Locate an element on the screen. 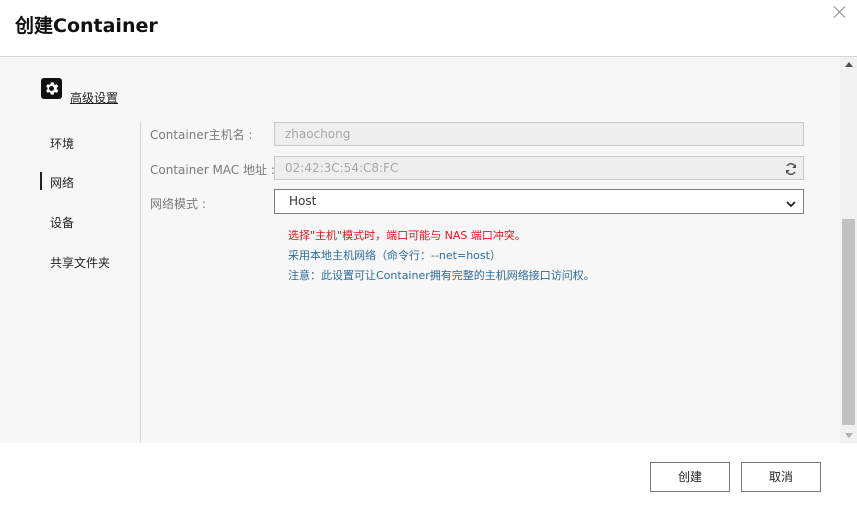 The width and height of the screenshot is (857, 515). host-network-notice: 注意：此设置可让Container拥有完整的主机网络接口访问权。 is located at coordinates (441, 275).